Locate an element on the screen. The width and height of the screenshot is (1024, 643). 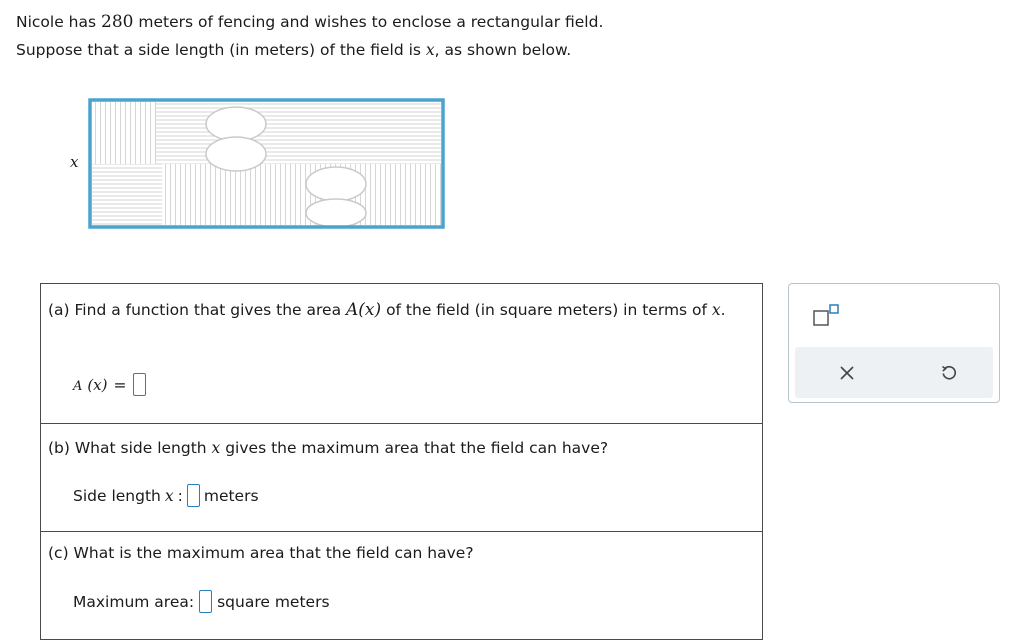
superscript-template-icon is located at coordinates (826, 315).